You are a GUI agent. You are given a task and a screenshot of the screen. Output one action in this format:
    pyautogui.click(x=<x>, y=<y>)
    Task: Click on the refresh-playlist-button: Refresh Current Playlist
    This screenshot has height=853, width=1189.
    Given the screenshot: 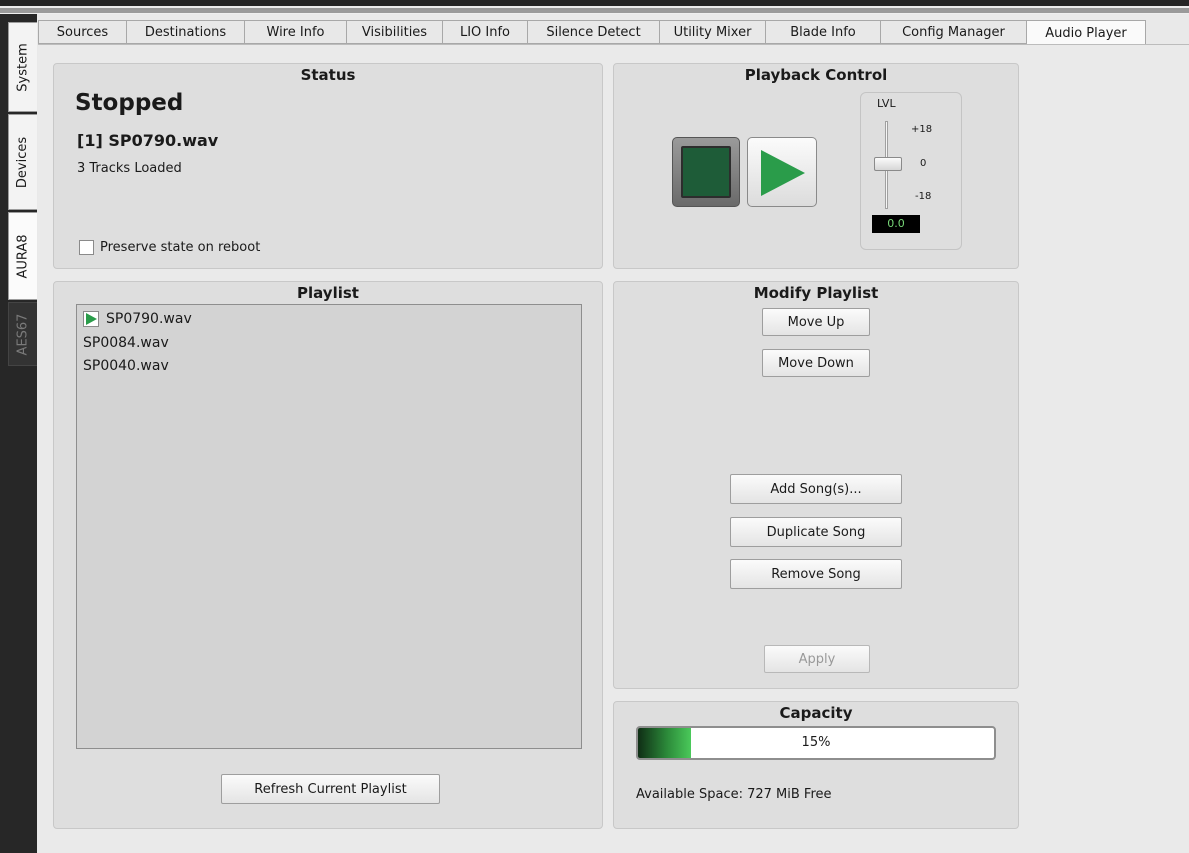 What is the action you would take?
    pyautogui.click(x=330, y=789)
    